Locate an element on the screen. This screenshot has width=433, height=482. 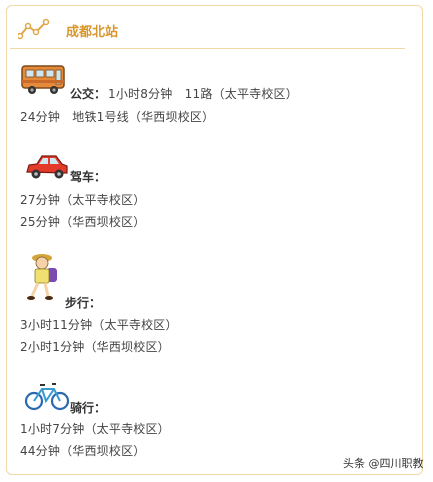
route-line: 24分钟 地铁1号线（华西坝校区） is located at coordinates (117, 117).